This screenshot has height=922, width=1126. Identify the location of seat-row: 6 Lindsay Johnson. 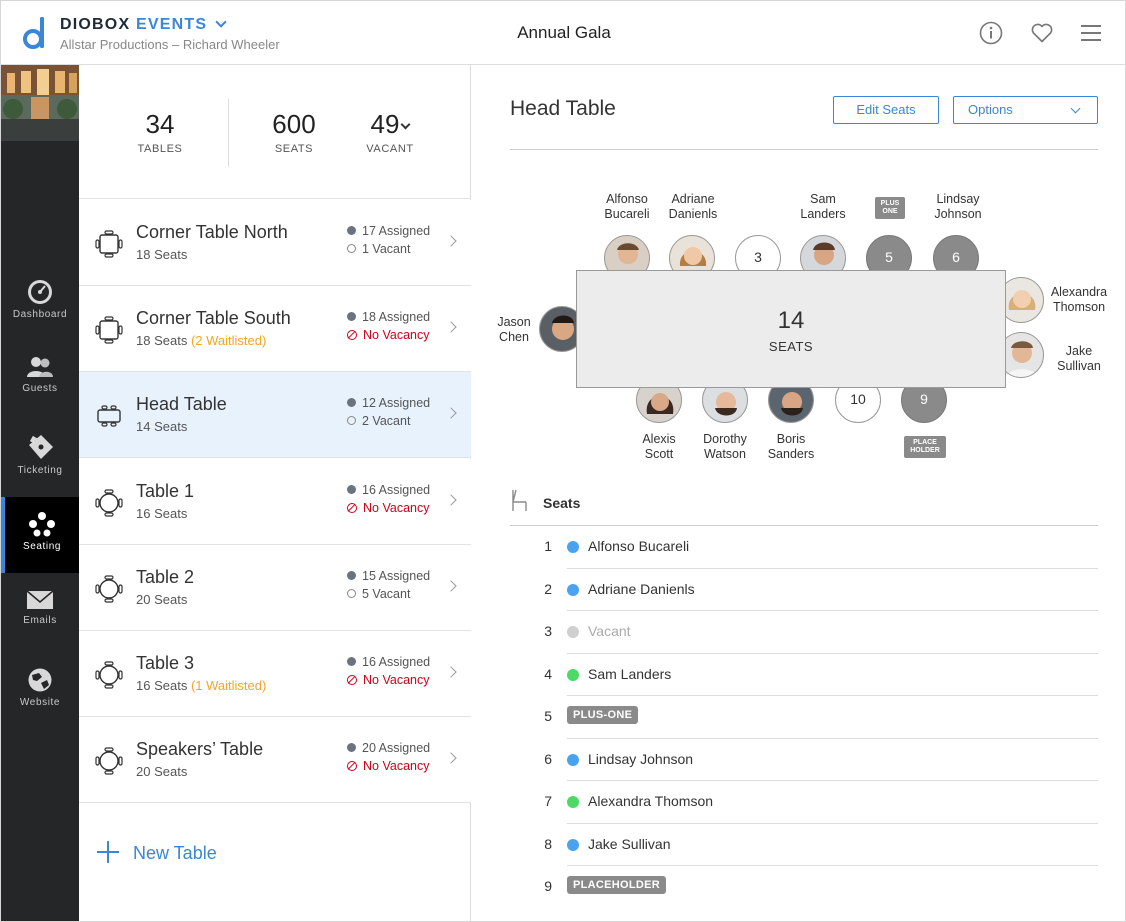
(804, 760).